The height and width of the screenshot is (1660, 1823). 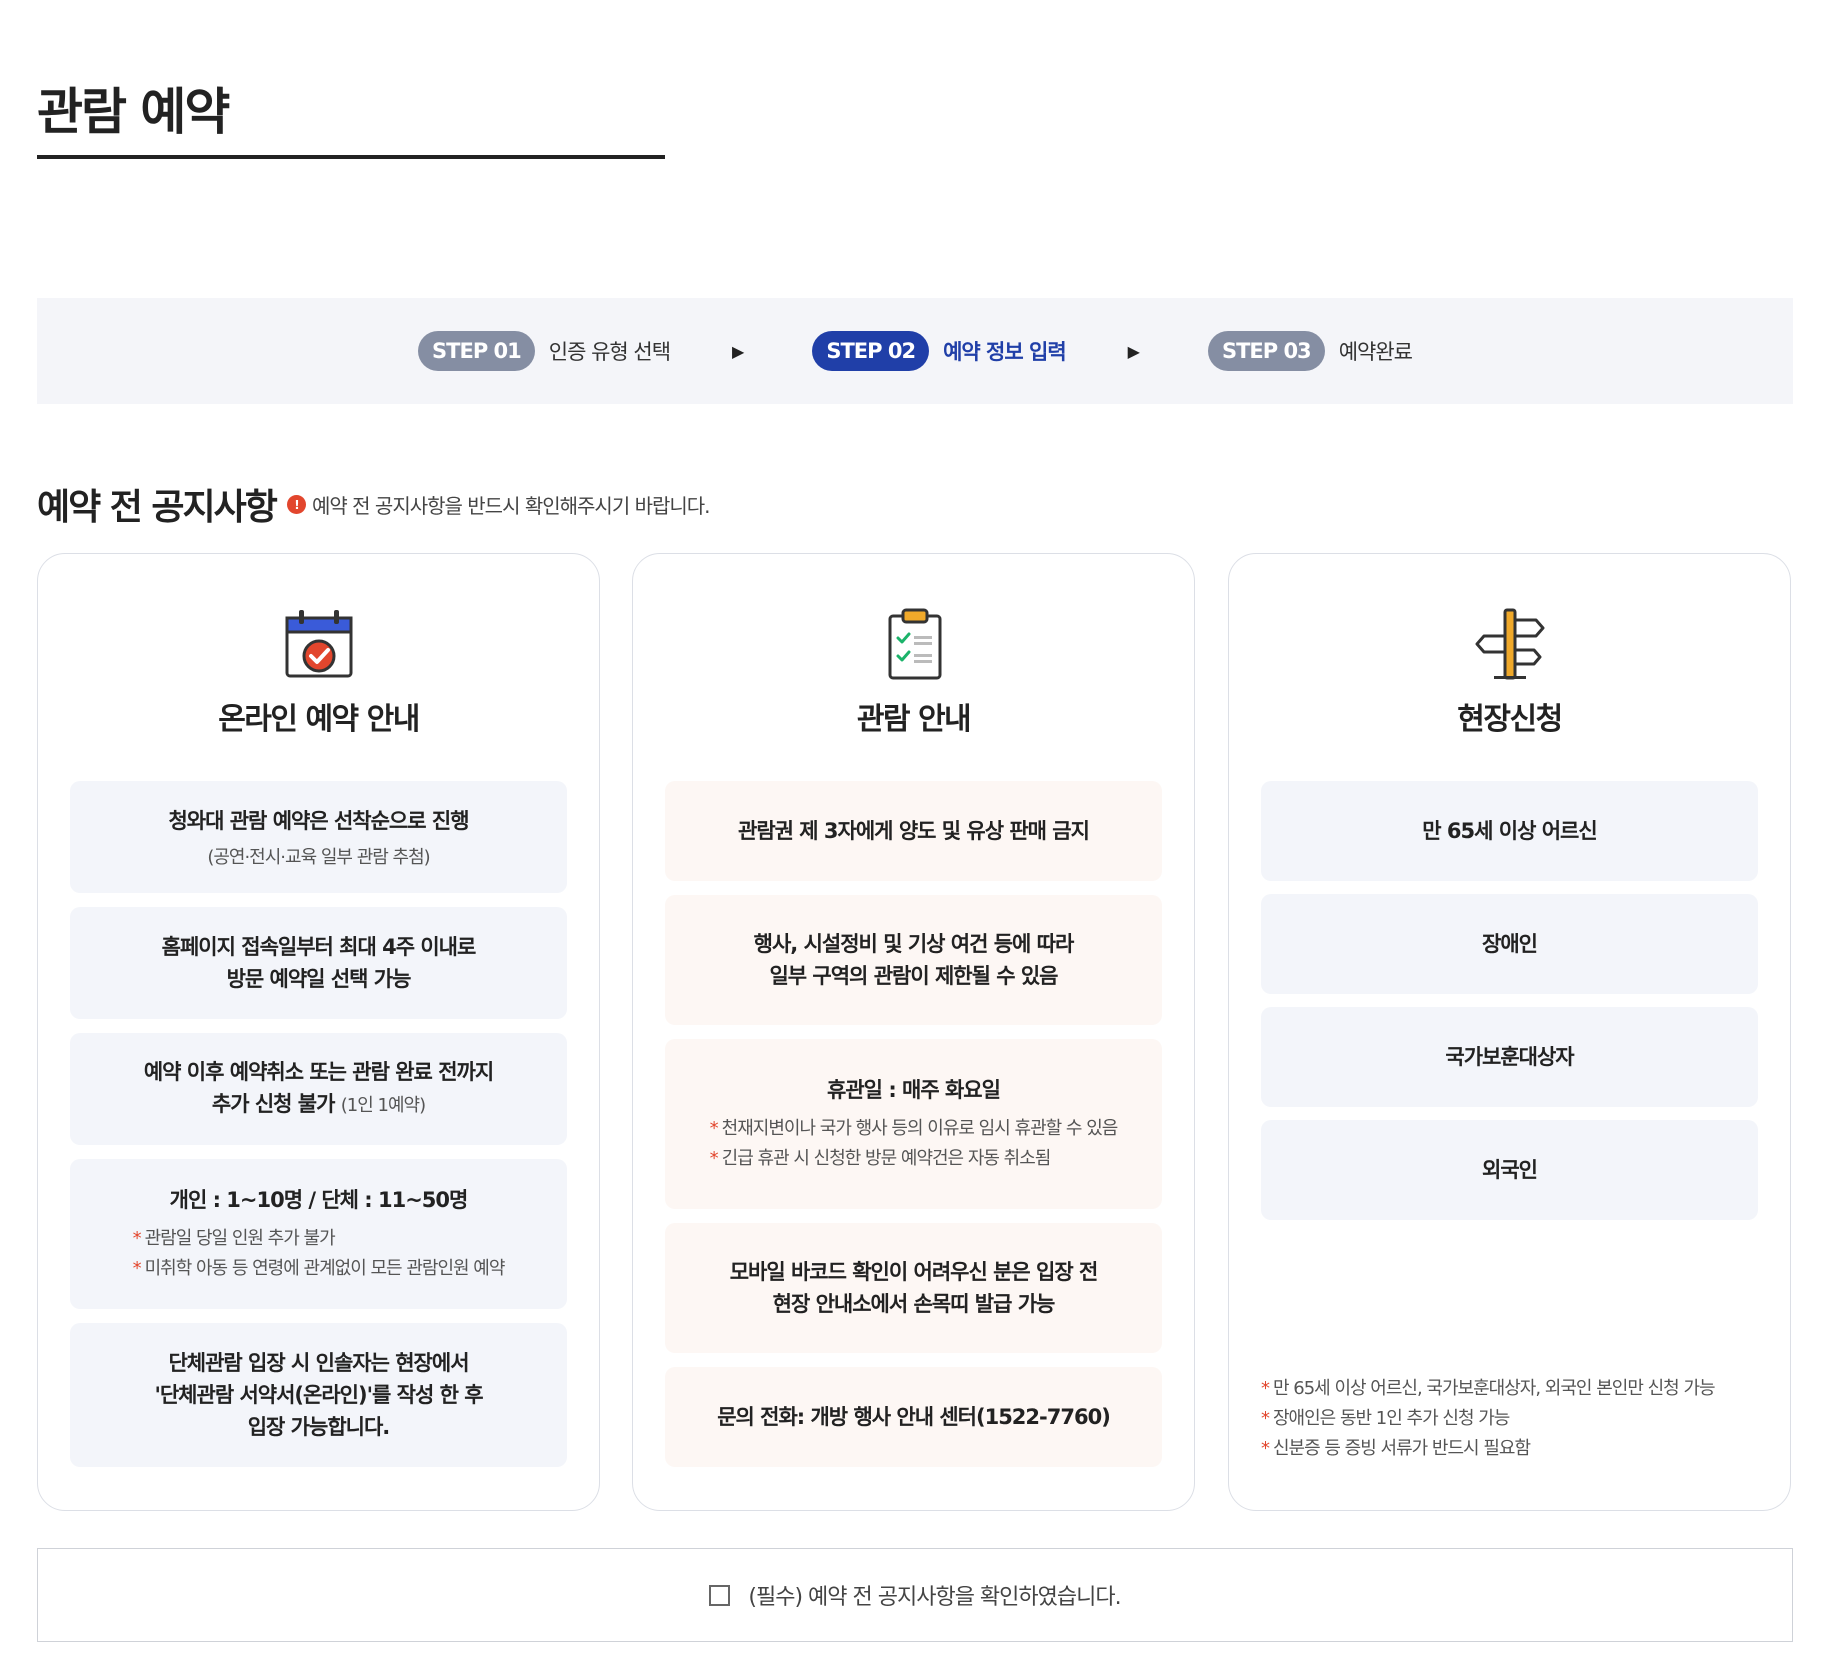 What do you see at coordinates (934, 1595) in the screenshot?
I see `agreement-label: (필수) 예약 전 공지사항을 확인하였습니다.` at bounding box center [934, 1595].